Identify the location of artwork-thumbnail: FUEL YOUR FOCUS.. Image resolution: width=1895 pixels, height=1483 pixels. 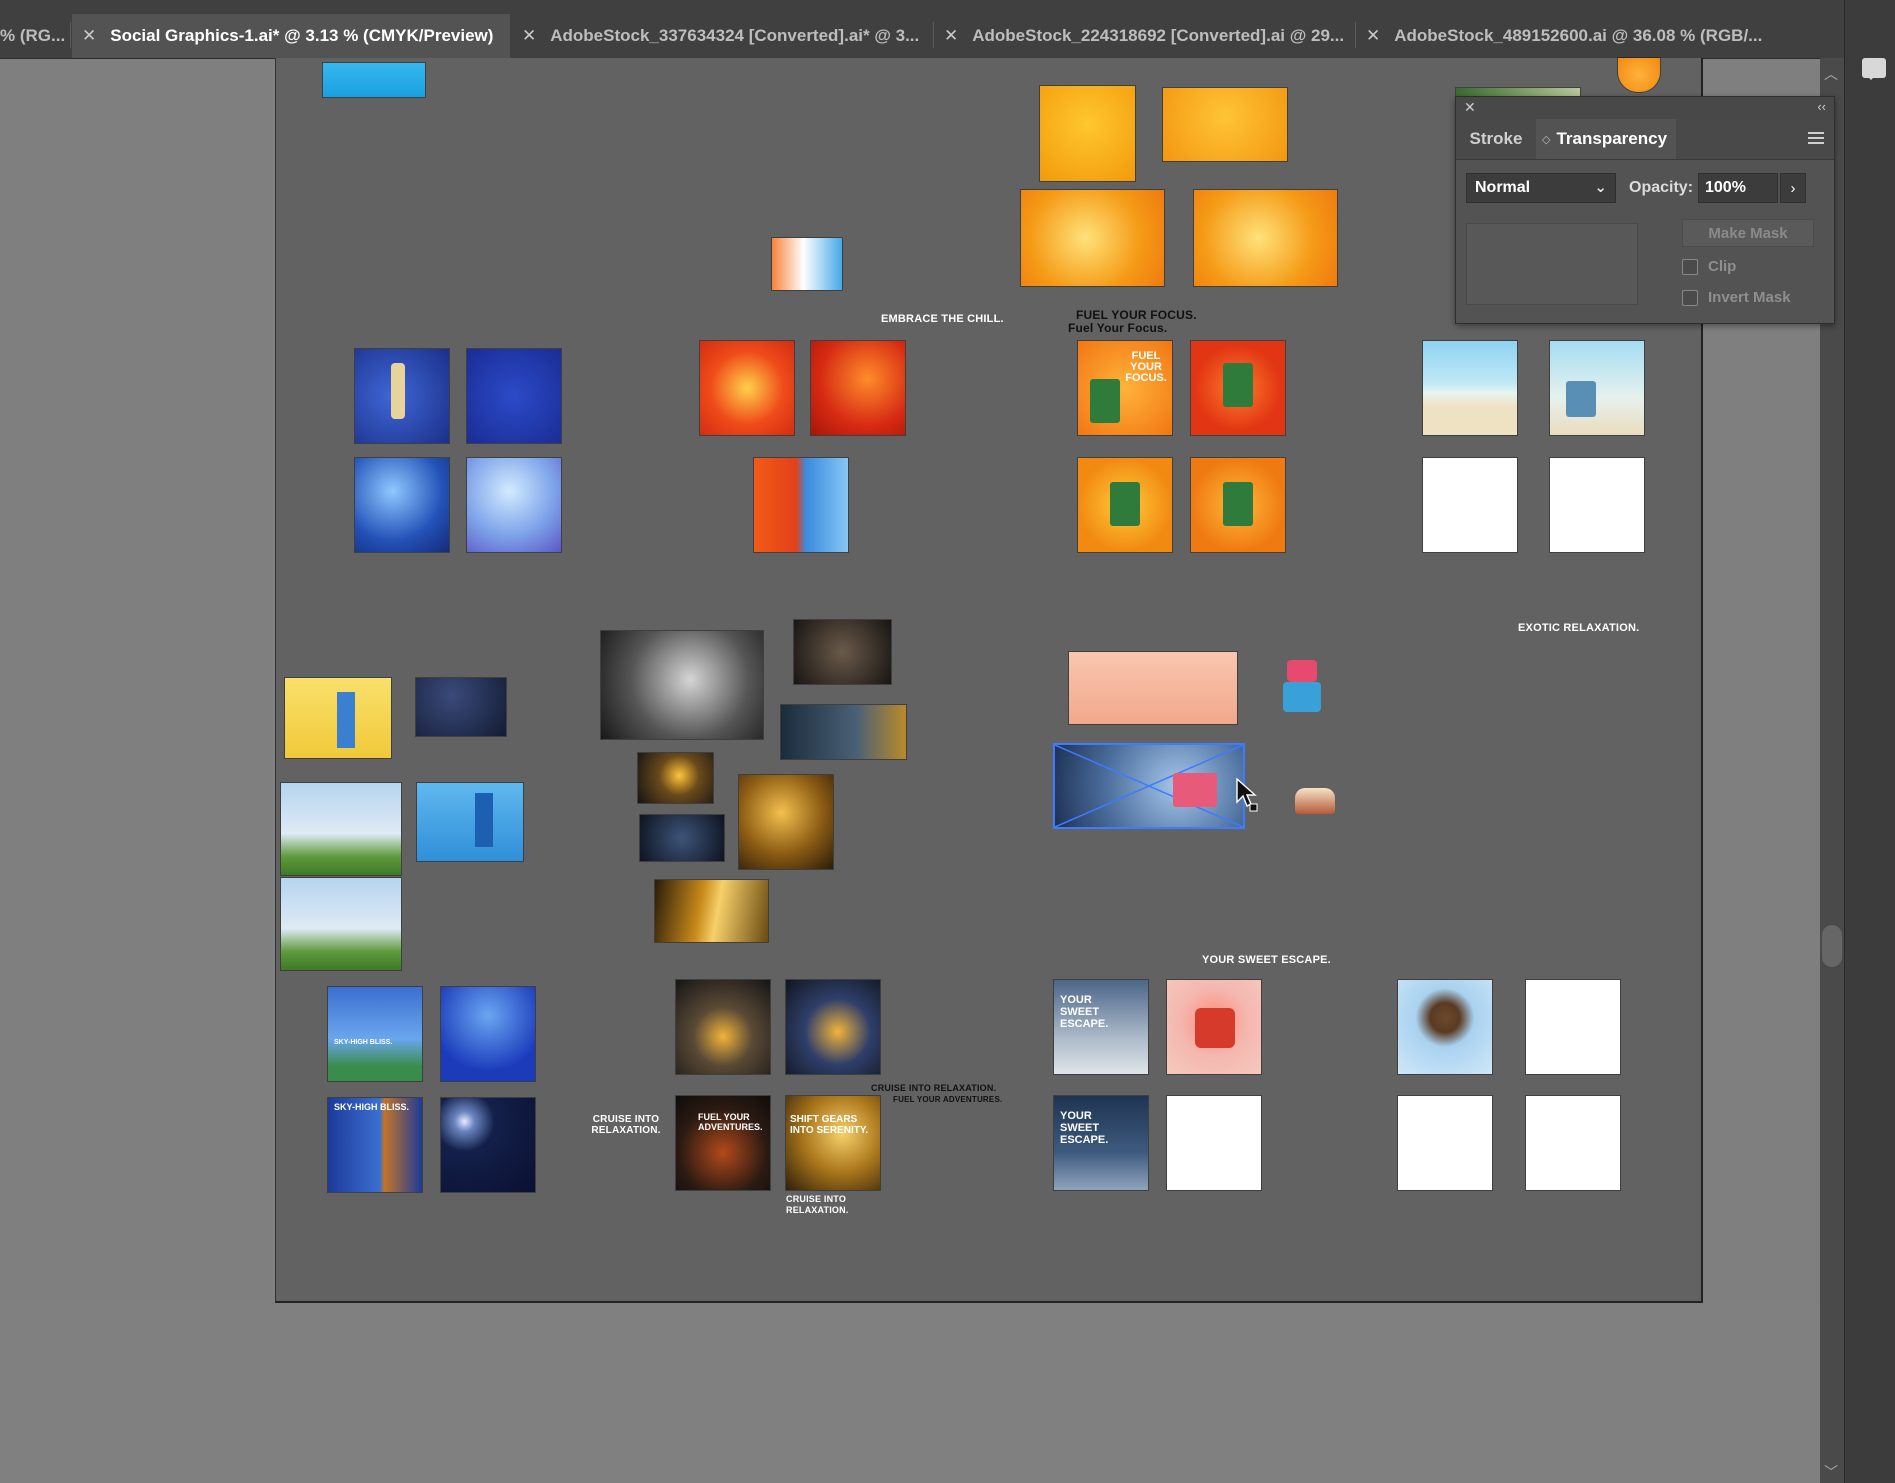
(1125, 388).